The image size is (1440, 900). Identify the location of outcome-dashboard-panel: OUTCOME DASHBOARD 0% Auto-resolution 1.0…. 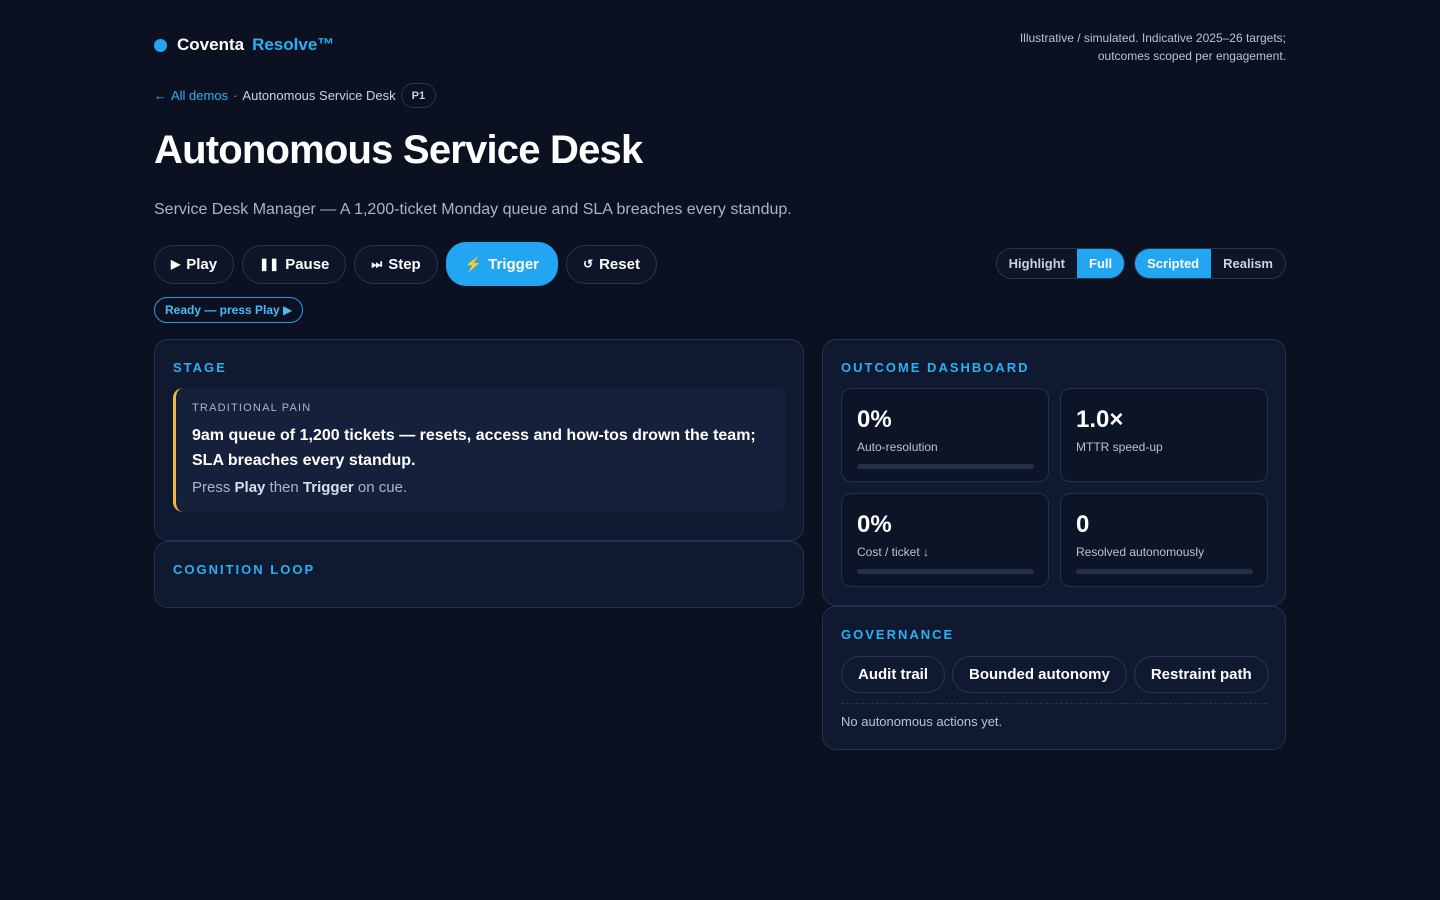
(1054, 472).